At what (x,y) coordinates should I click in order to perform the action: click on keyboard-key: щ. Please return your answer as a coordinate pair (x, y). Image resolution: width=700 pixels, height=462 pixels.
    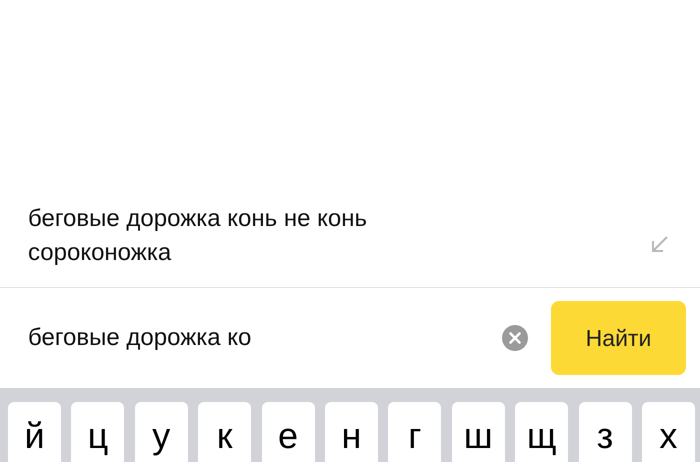
    Looking at the image, I should click on (541, 432).